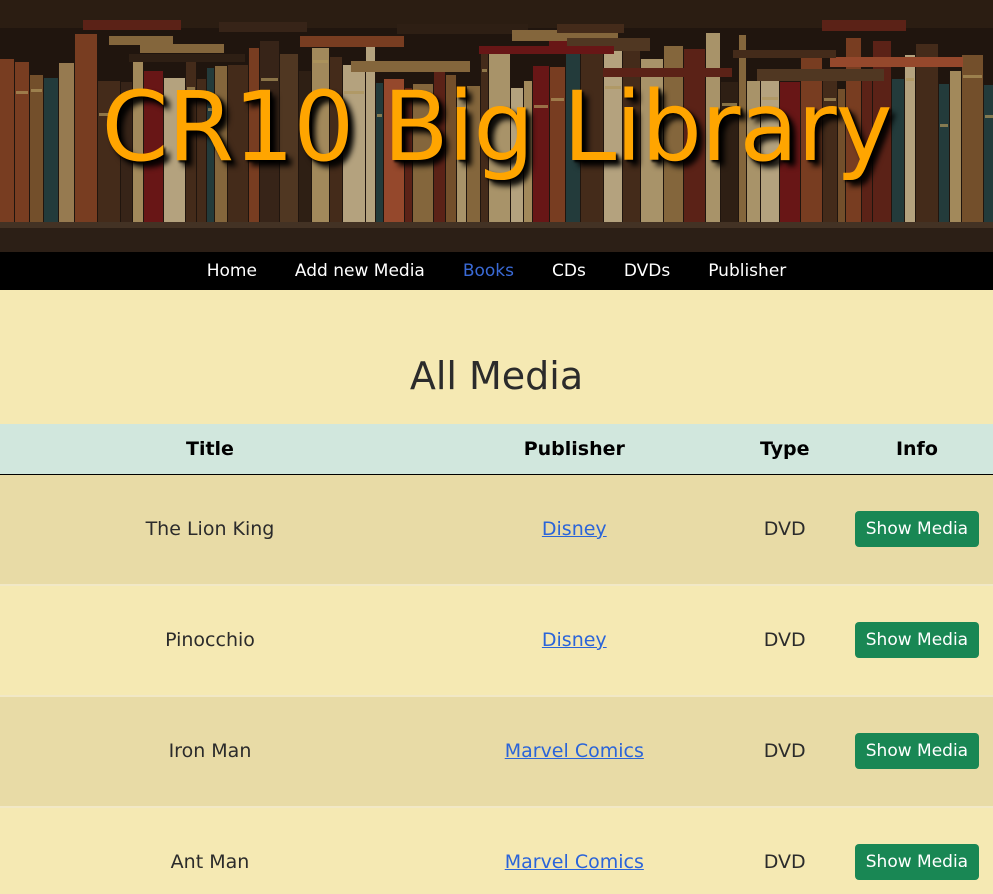  I want to click on nav-publisher: Publisher, so click(747, 271).